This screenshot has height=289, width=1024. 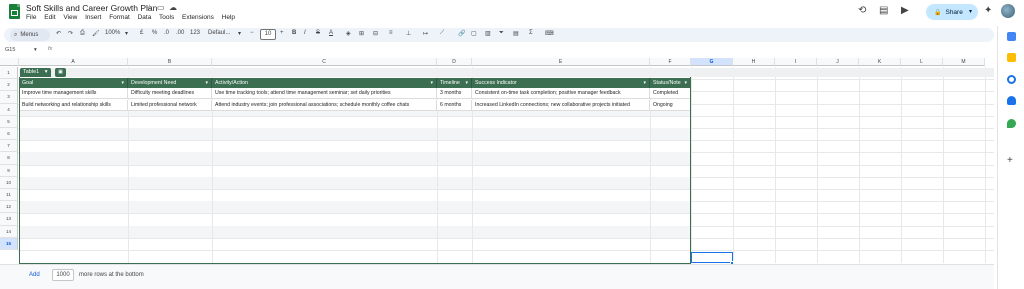 What do you see at coordinates (474, 33) in the screenshot?
I see `insert-comment-icon: ▢` at bounding box center [474, 33].